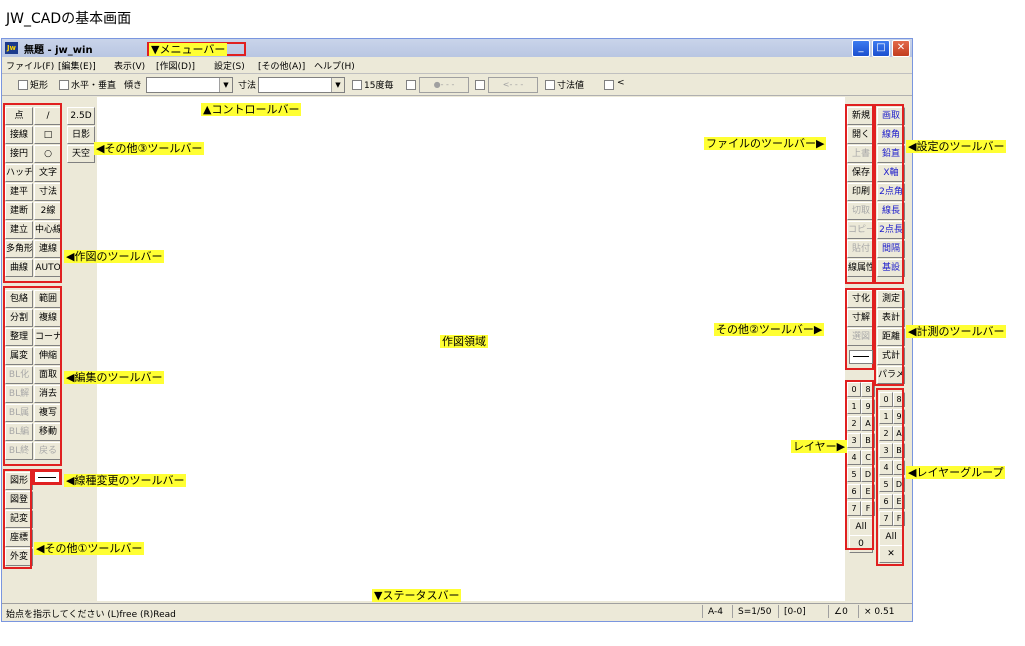 The image size is (1025, 646). Describe the element at coordinates (956, 146) in the screenshot. I see `annotation-settings: ◀設定のツールバー` at that location.